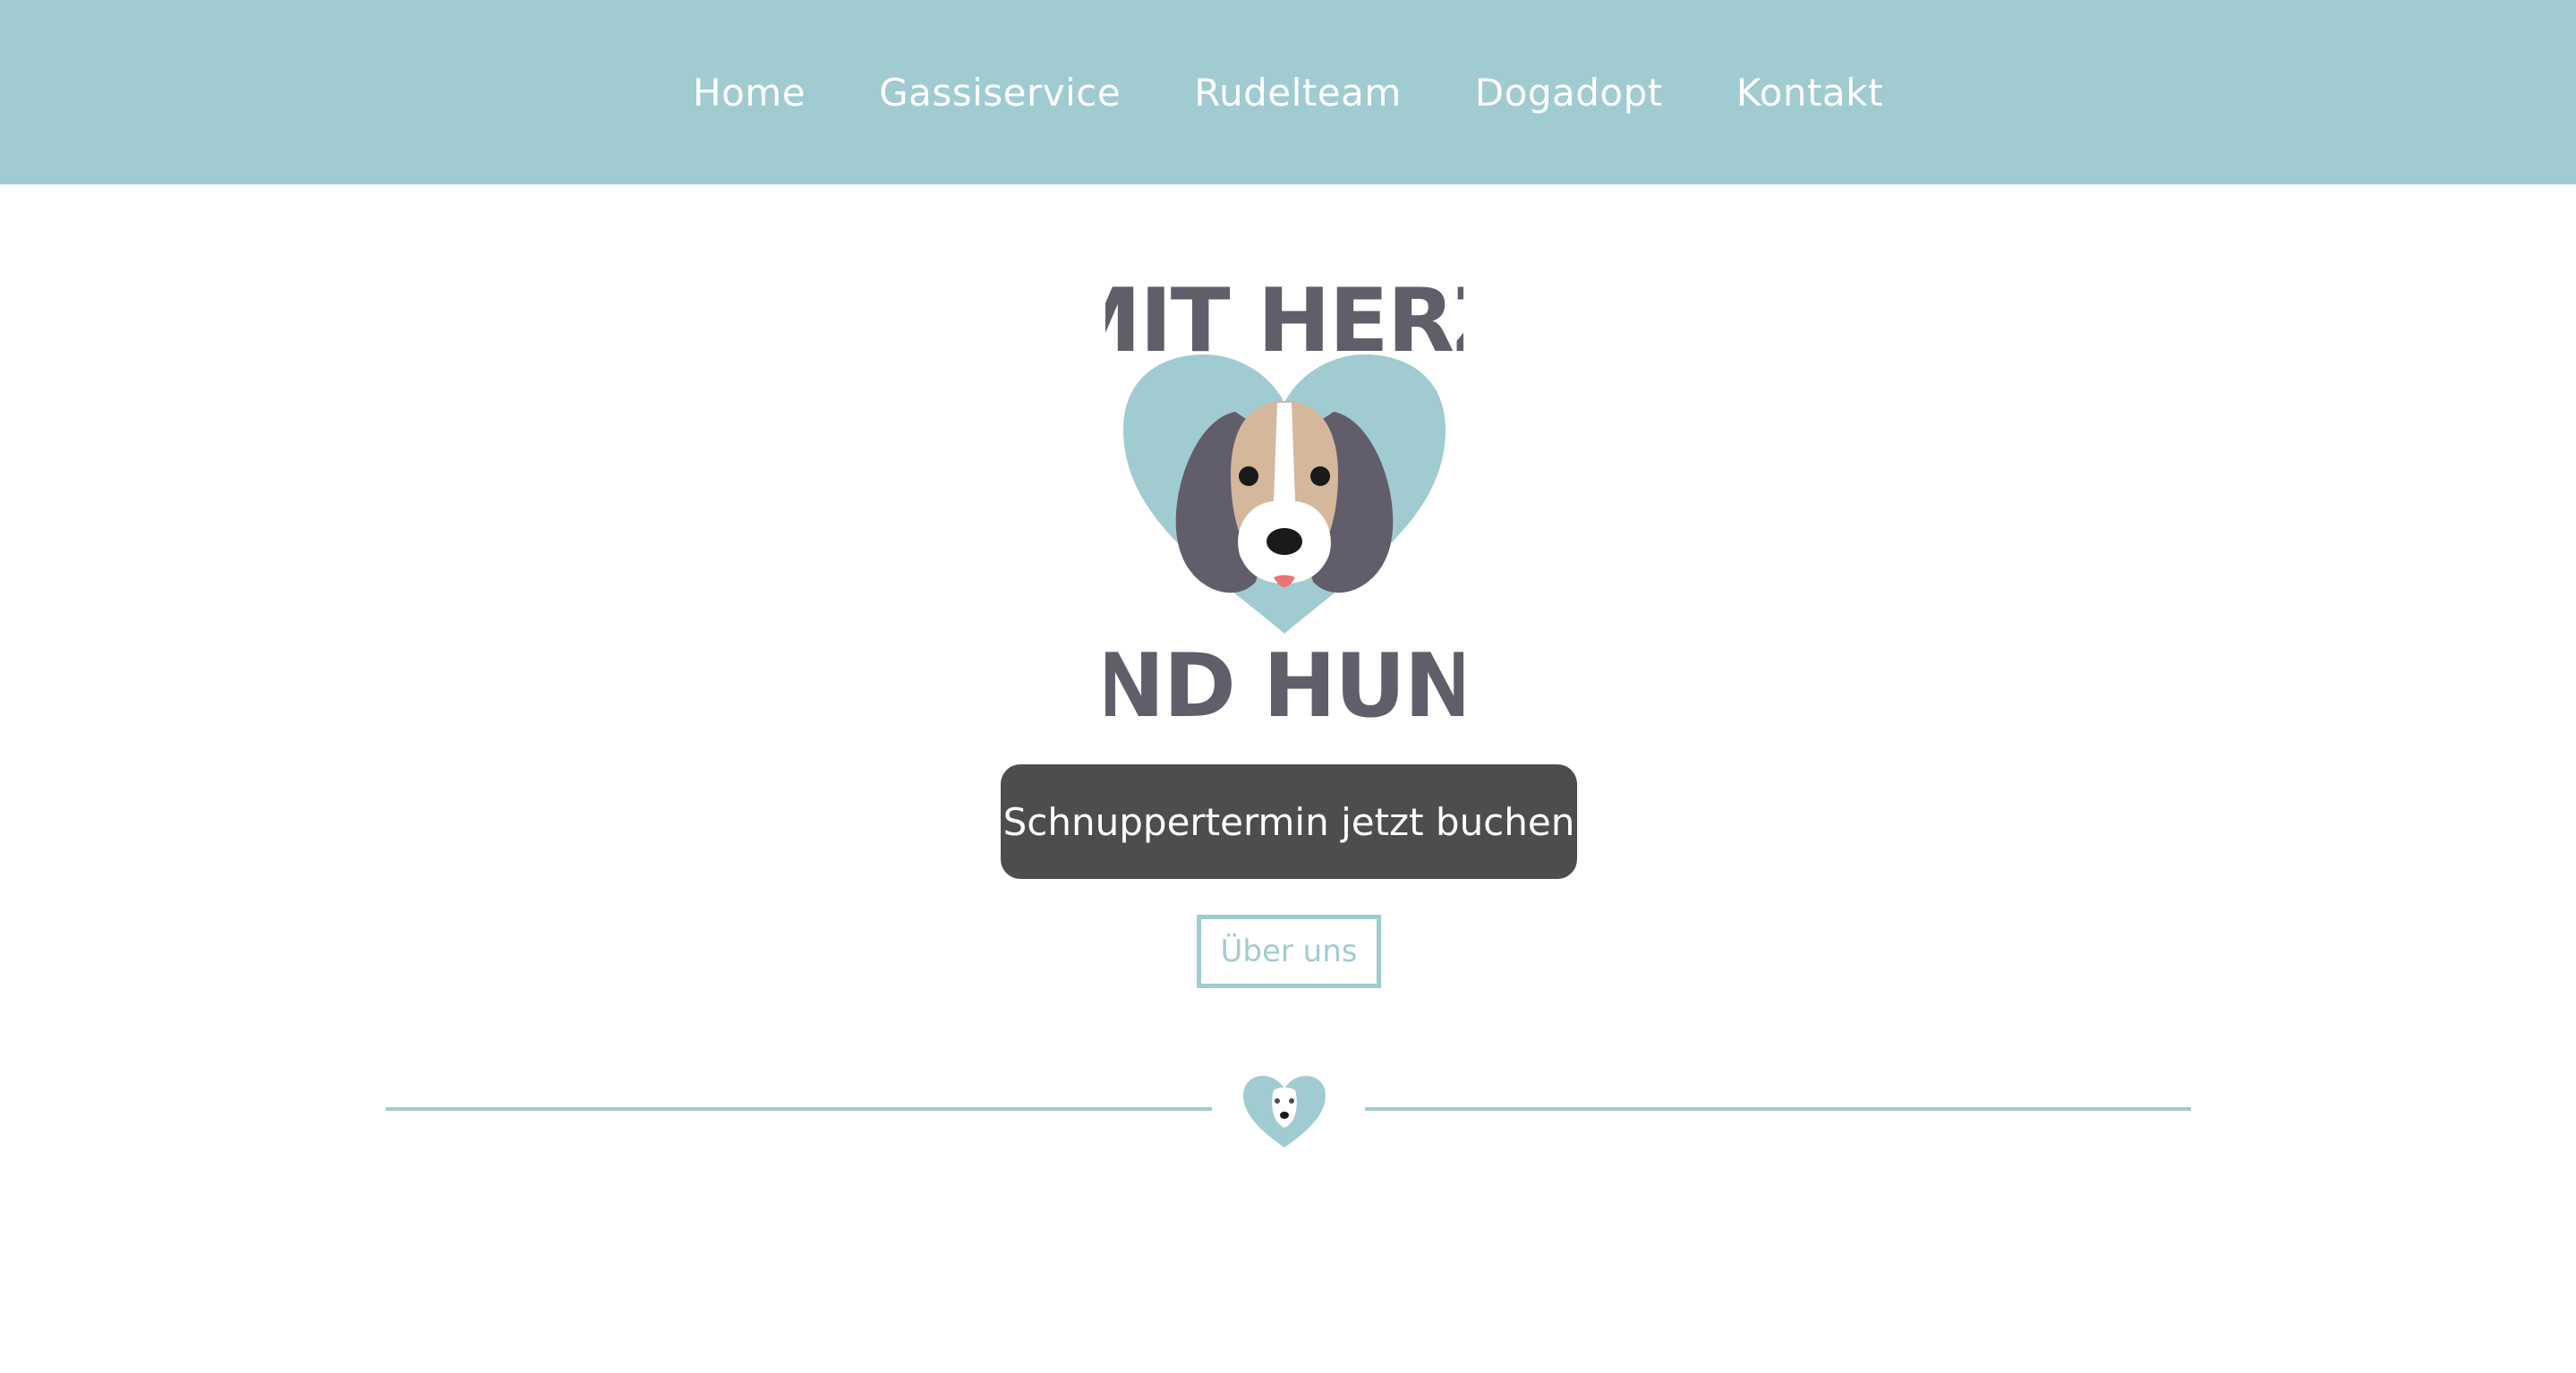  What do you see at coordinates (1284, 1111) in the screenshot?
I see `dog-heart-small-icon` at bounding box center [1284, 1111].